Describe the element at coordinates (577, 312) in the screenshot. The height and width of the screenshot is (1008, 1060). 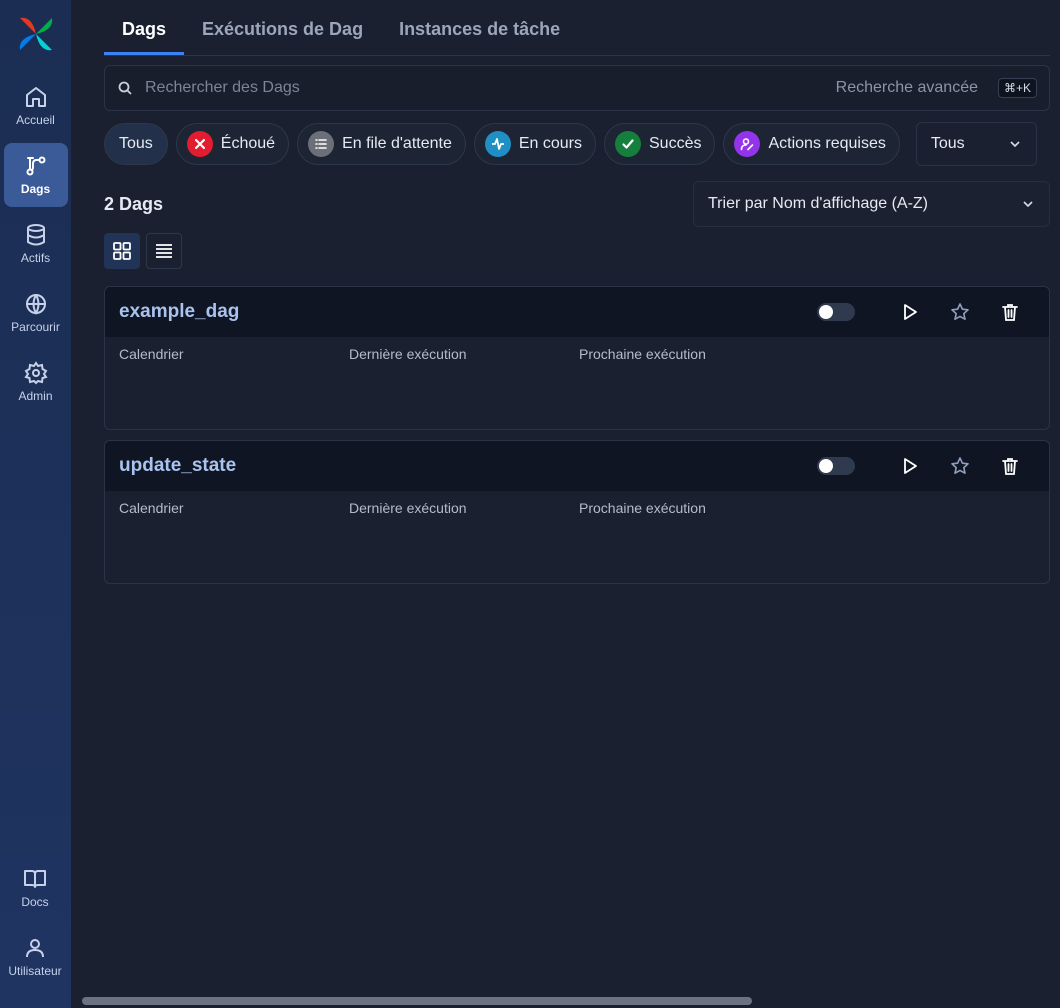
I see `dag-card-header: example_dag` at that location.